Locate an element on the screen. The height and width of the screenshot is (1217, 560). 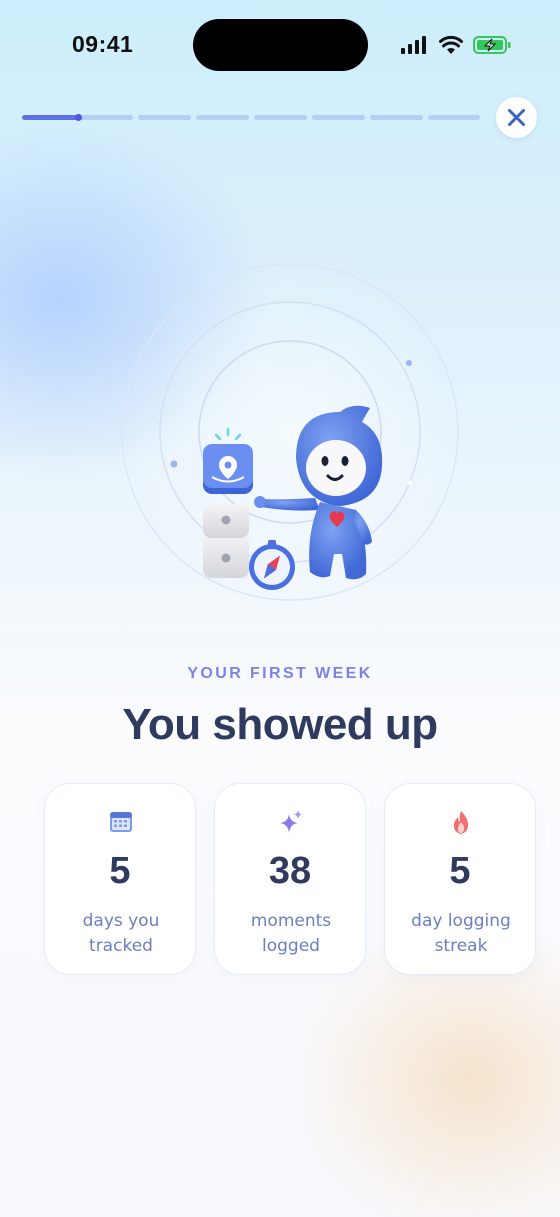
status-time: 09:41 is located at coordinates (103, 44).